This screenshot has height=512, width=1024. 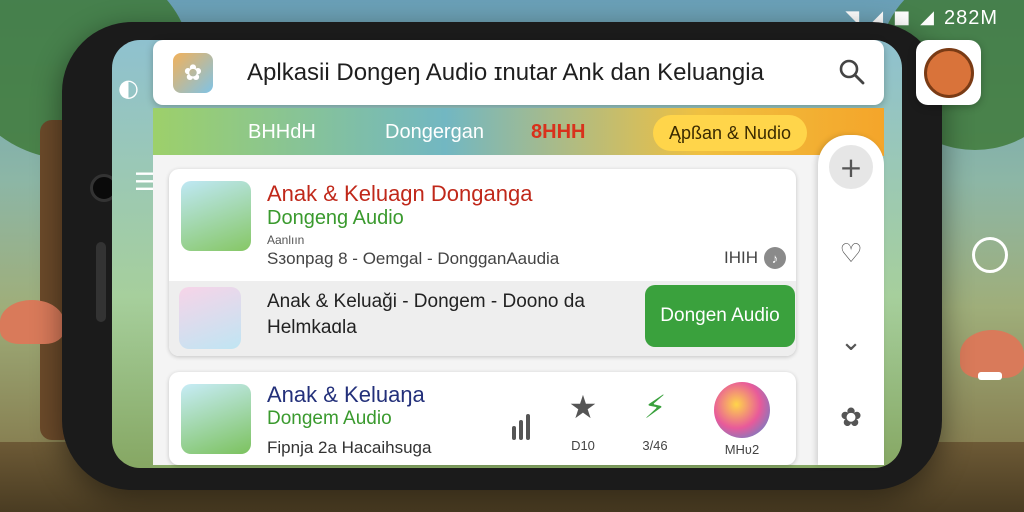 I want to click on card-right-info: IHIH ♪, so click(x=755, y=258).